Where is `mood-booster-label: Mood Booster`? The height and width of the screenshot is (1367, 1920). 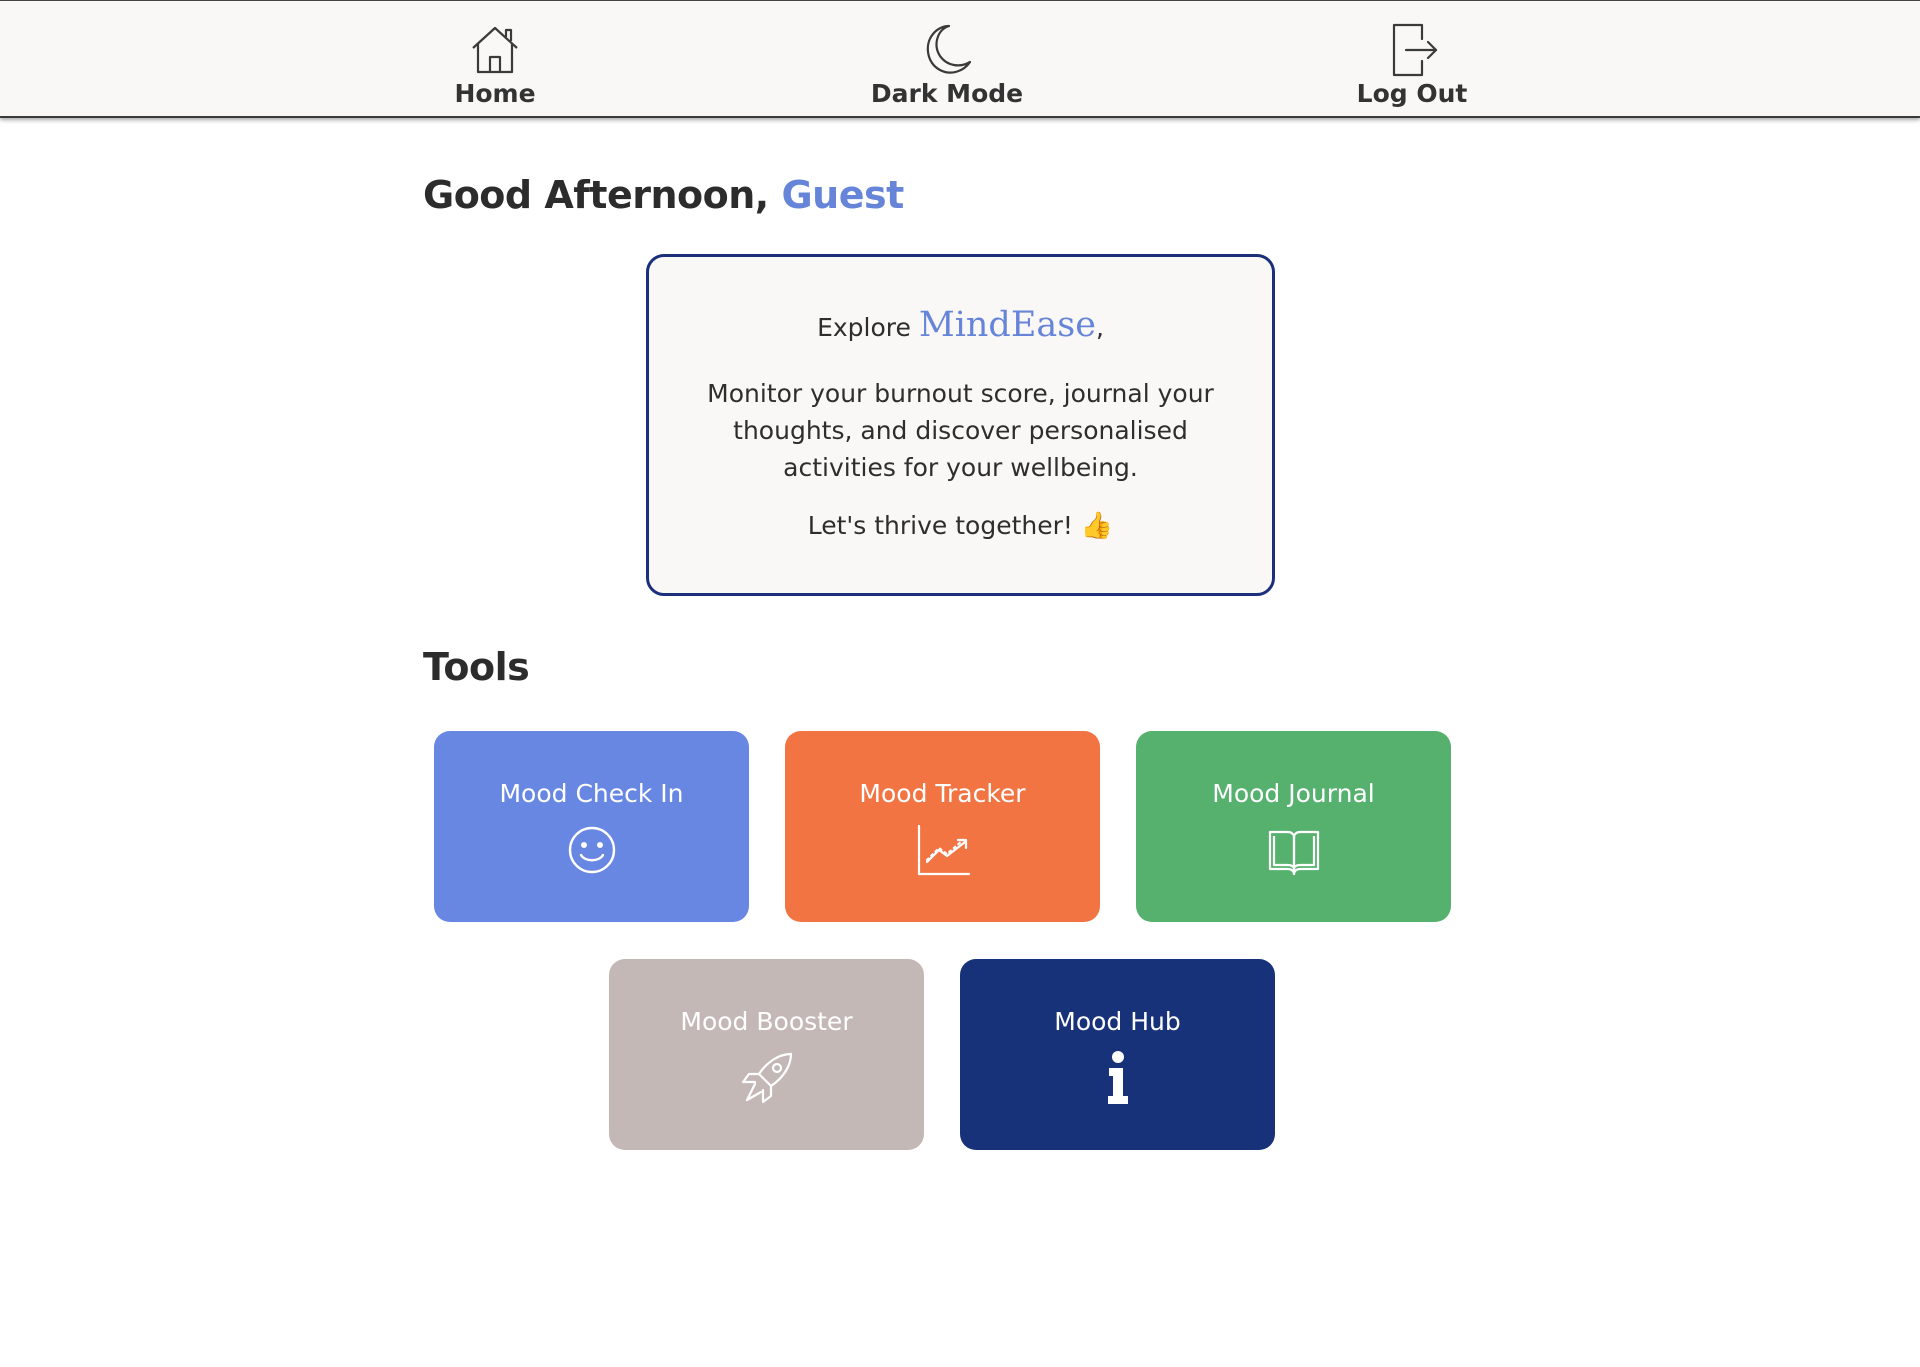 mood-booster-label: Mood Booster is located at coordinates (766, 1021).